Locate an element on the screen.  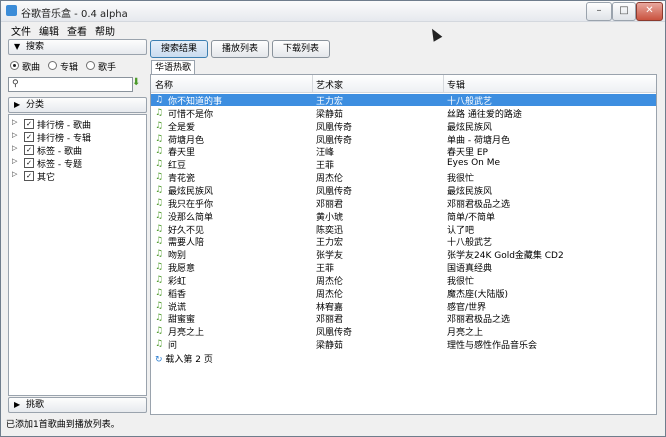
table-row: ♫ 吻别 张学友 张学友24K Gold金藏集 CD2 is located at coordinates (403, 255).